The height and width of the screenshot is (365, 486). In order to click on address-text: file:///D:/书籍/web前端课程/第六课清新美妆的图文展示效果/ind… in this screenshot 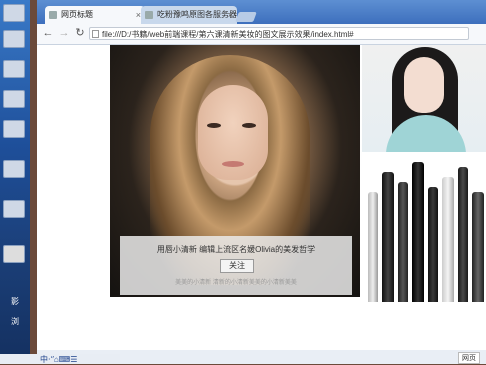, I will do `click(228, 34)`.